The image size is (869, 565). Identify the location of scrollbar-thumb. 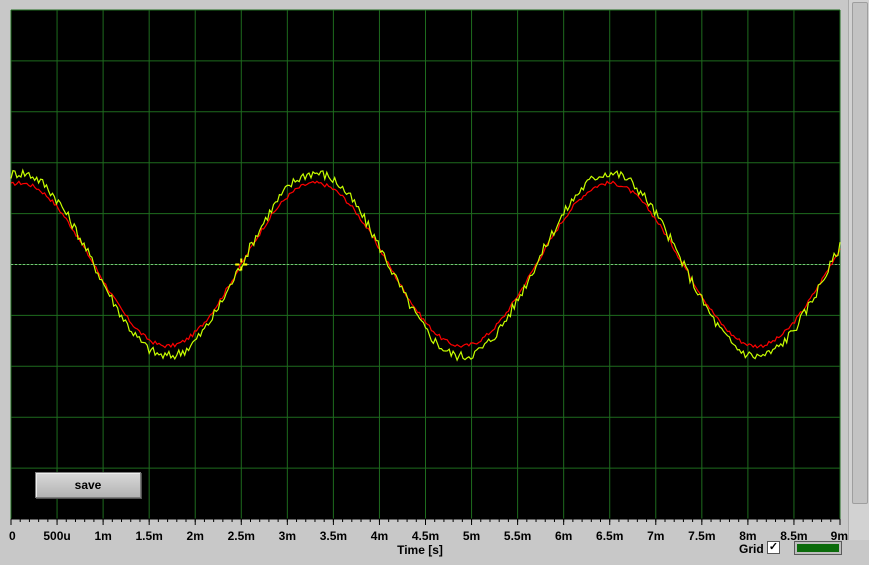
(860, 253).